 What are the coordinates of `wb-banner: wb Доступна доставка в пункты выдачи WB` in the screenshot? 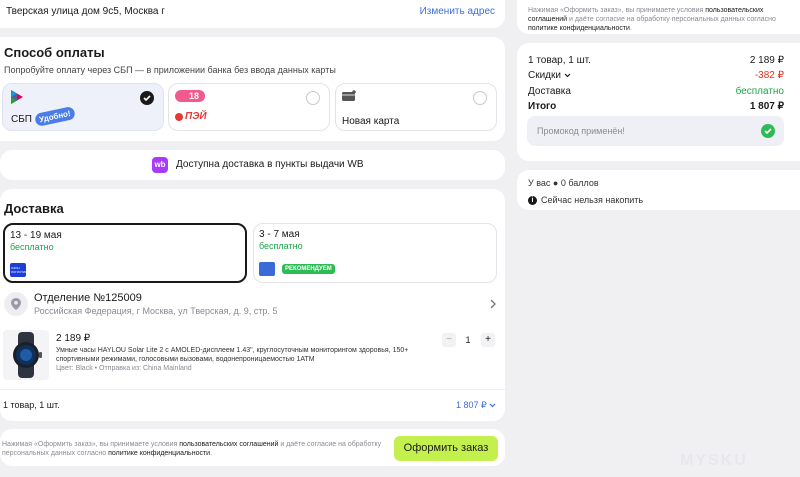 It's located at (252, 165).